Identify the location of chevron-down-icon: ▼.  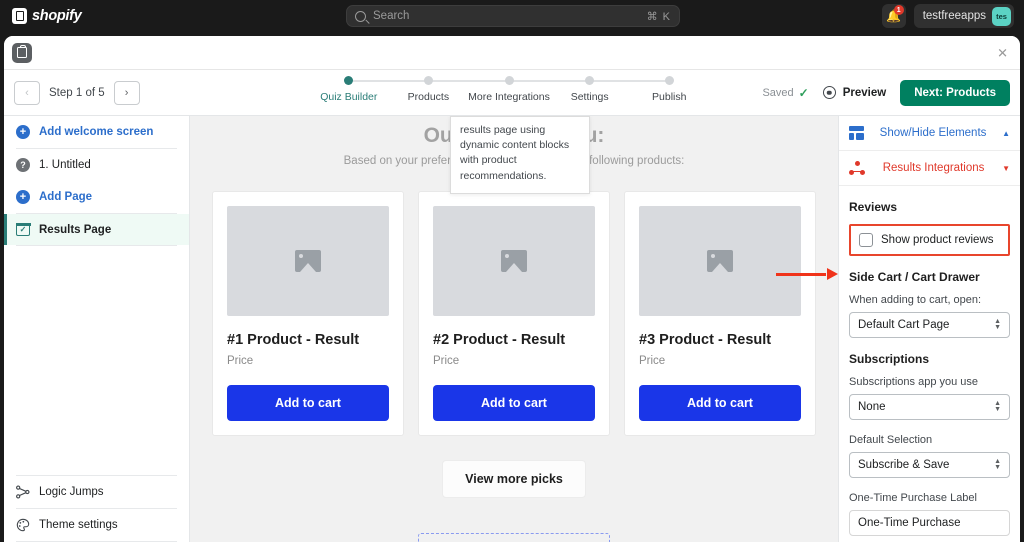
(1006, 168).